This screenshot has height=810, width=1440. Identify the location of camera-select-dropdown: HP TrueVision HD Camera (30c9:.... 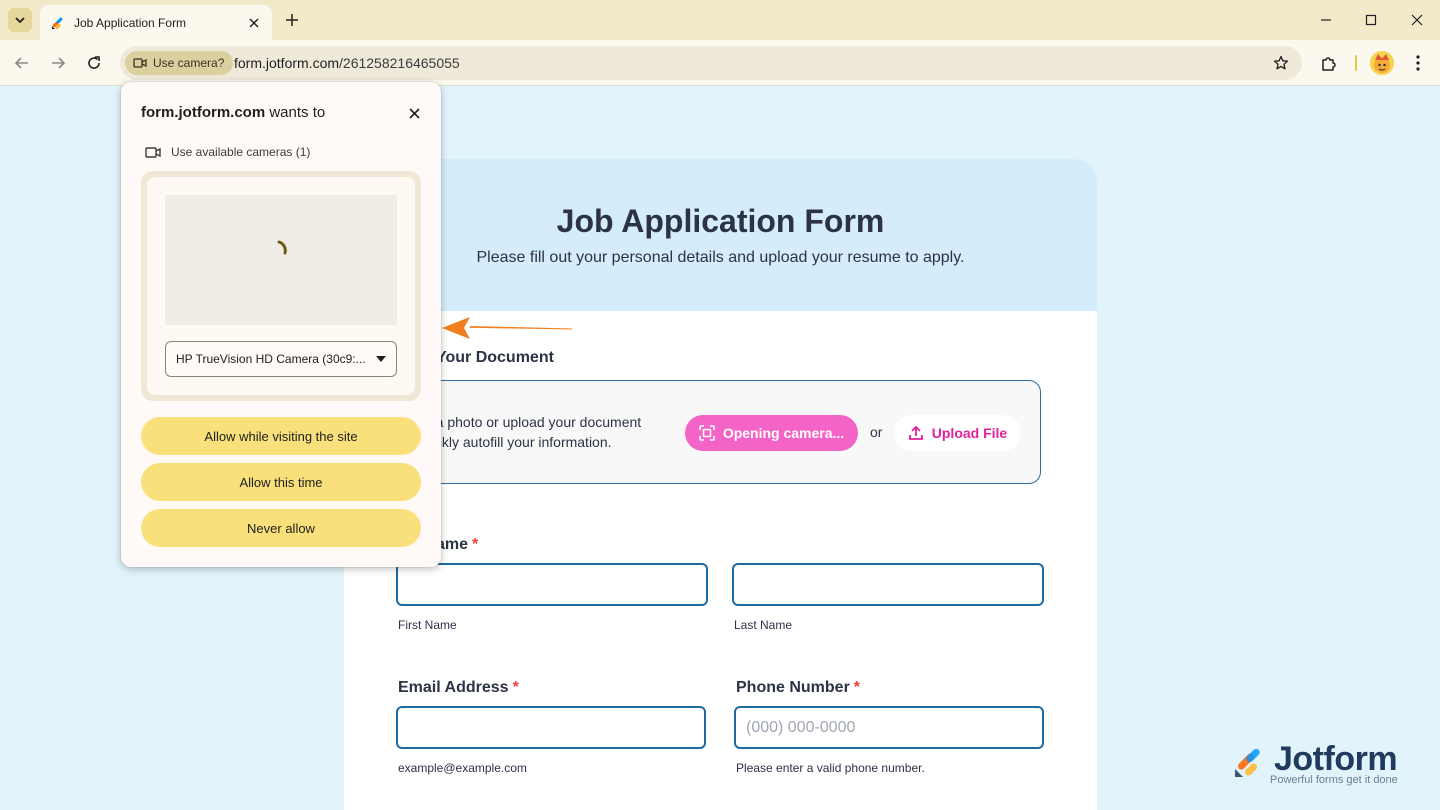
(281, 359).